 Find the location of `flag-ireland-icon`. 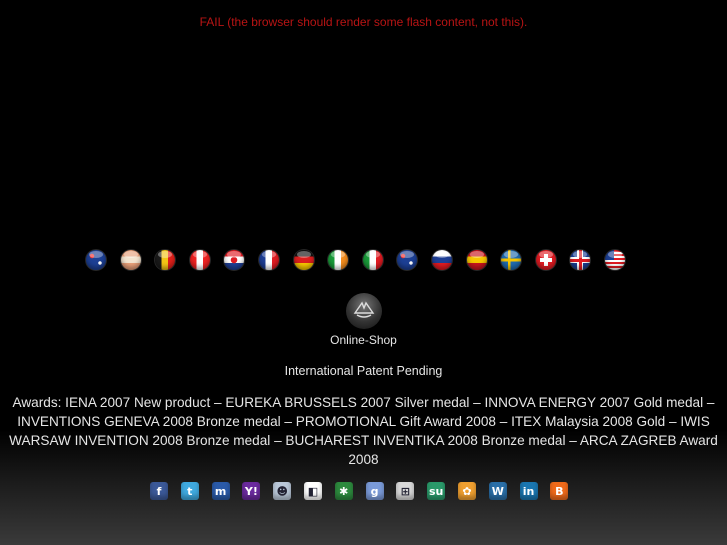

flag-ireland-icon is located at coordinates (338, 260).